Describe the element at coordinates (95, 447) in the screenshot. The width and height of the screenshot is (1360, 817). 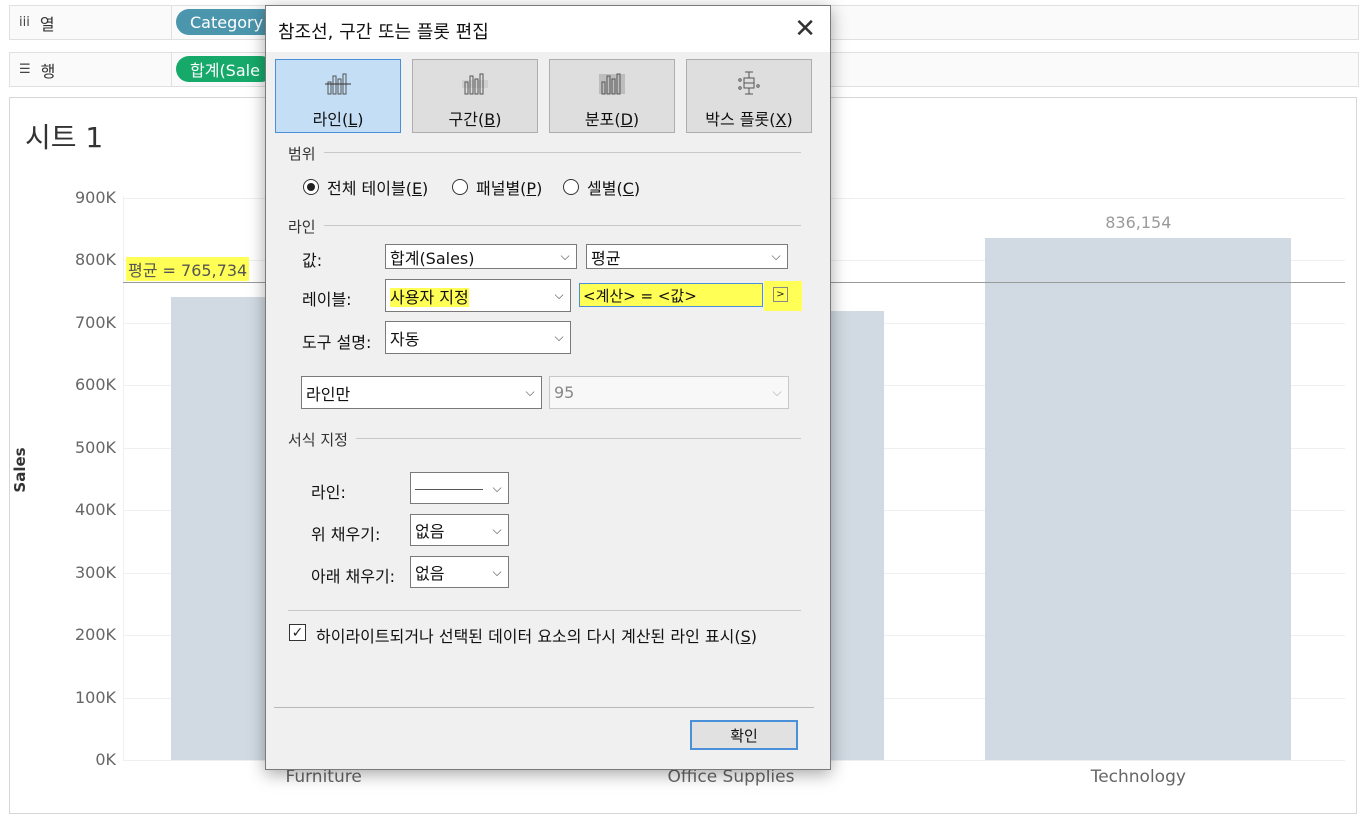
I see `y-tick-label: 500K` at that location.